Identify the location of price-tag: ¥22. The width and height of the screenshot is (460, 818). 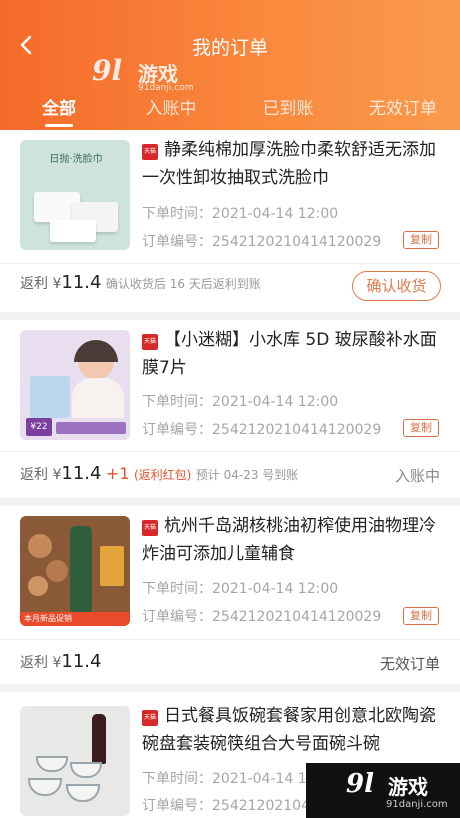
(39, 427).